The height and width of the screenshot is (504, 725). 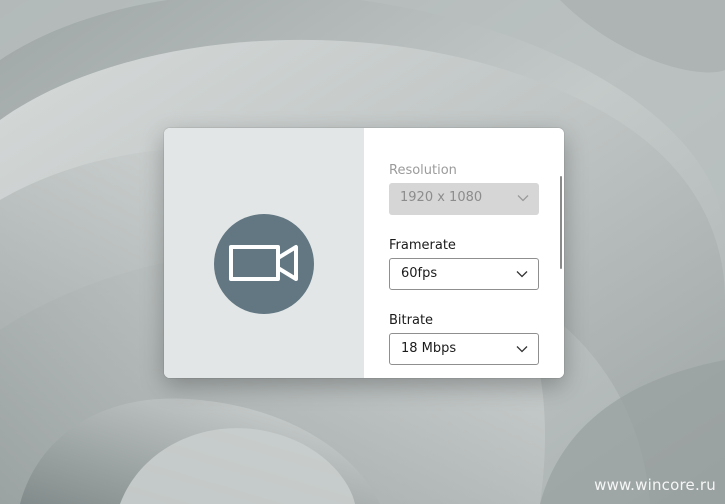 I want to click on settings-scrollbar, so click(x=561, y=222).